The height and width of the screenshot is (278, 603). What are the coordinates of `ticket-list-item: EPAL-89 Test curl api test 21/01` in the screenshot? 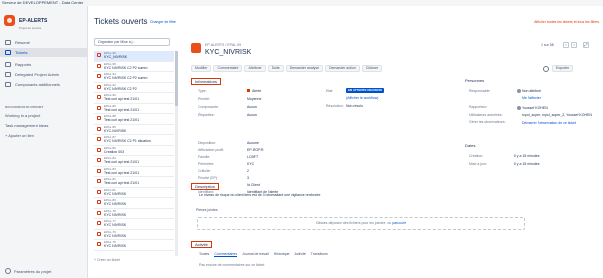 It's located at (134, 109).